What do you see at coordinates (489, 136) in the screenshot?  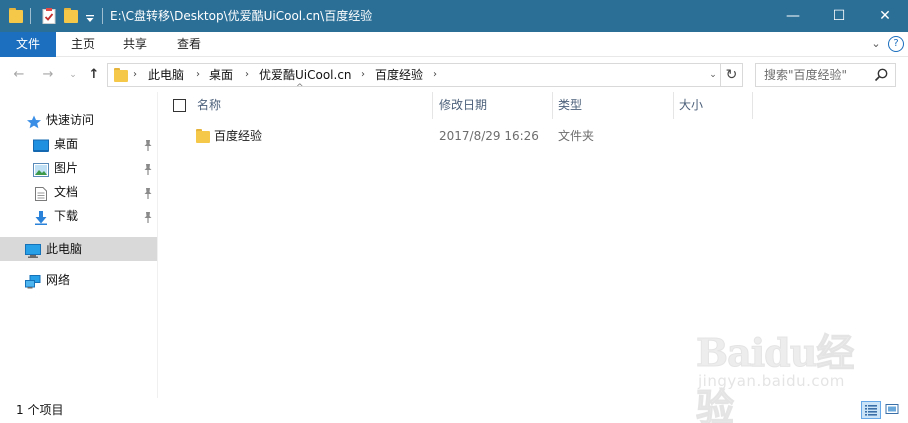 I see `file-modified: 2017/8/29 16:26` at bounding box center [489, 136].